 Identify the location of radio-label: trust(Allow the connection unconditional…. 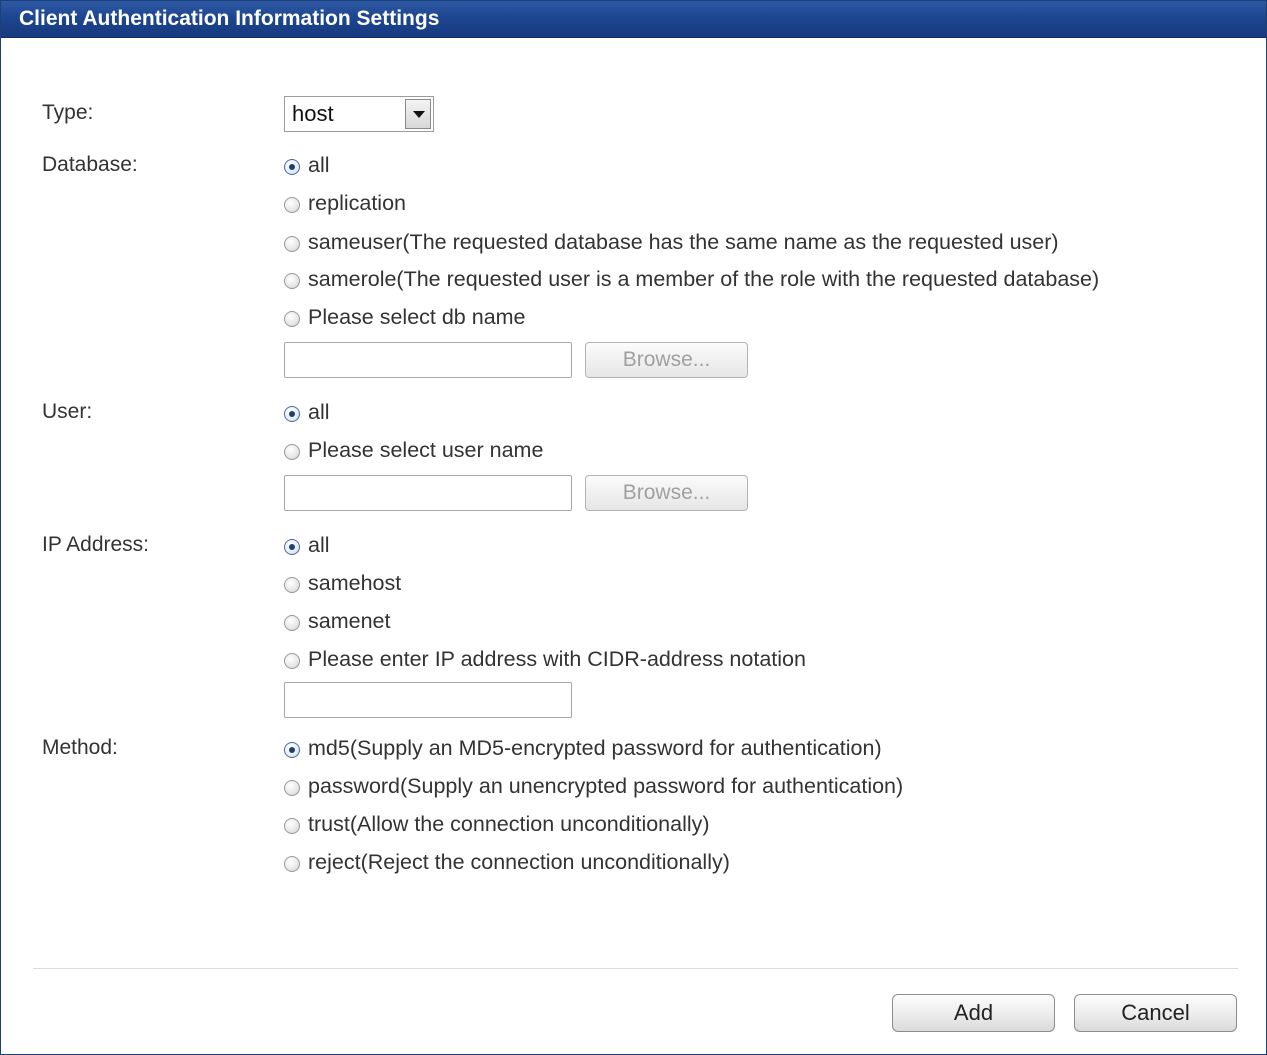
(509, 823).